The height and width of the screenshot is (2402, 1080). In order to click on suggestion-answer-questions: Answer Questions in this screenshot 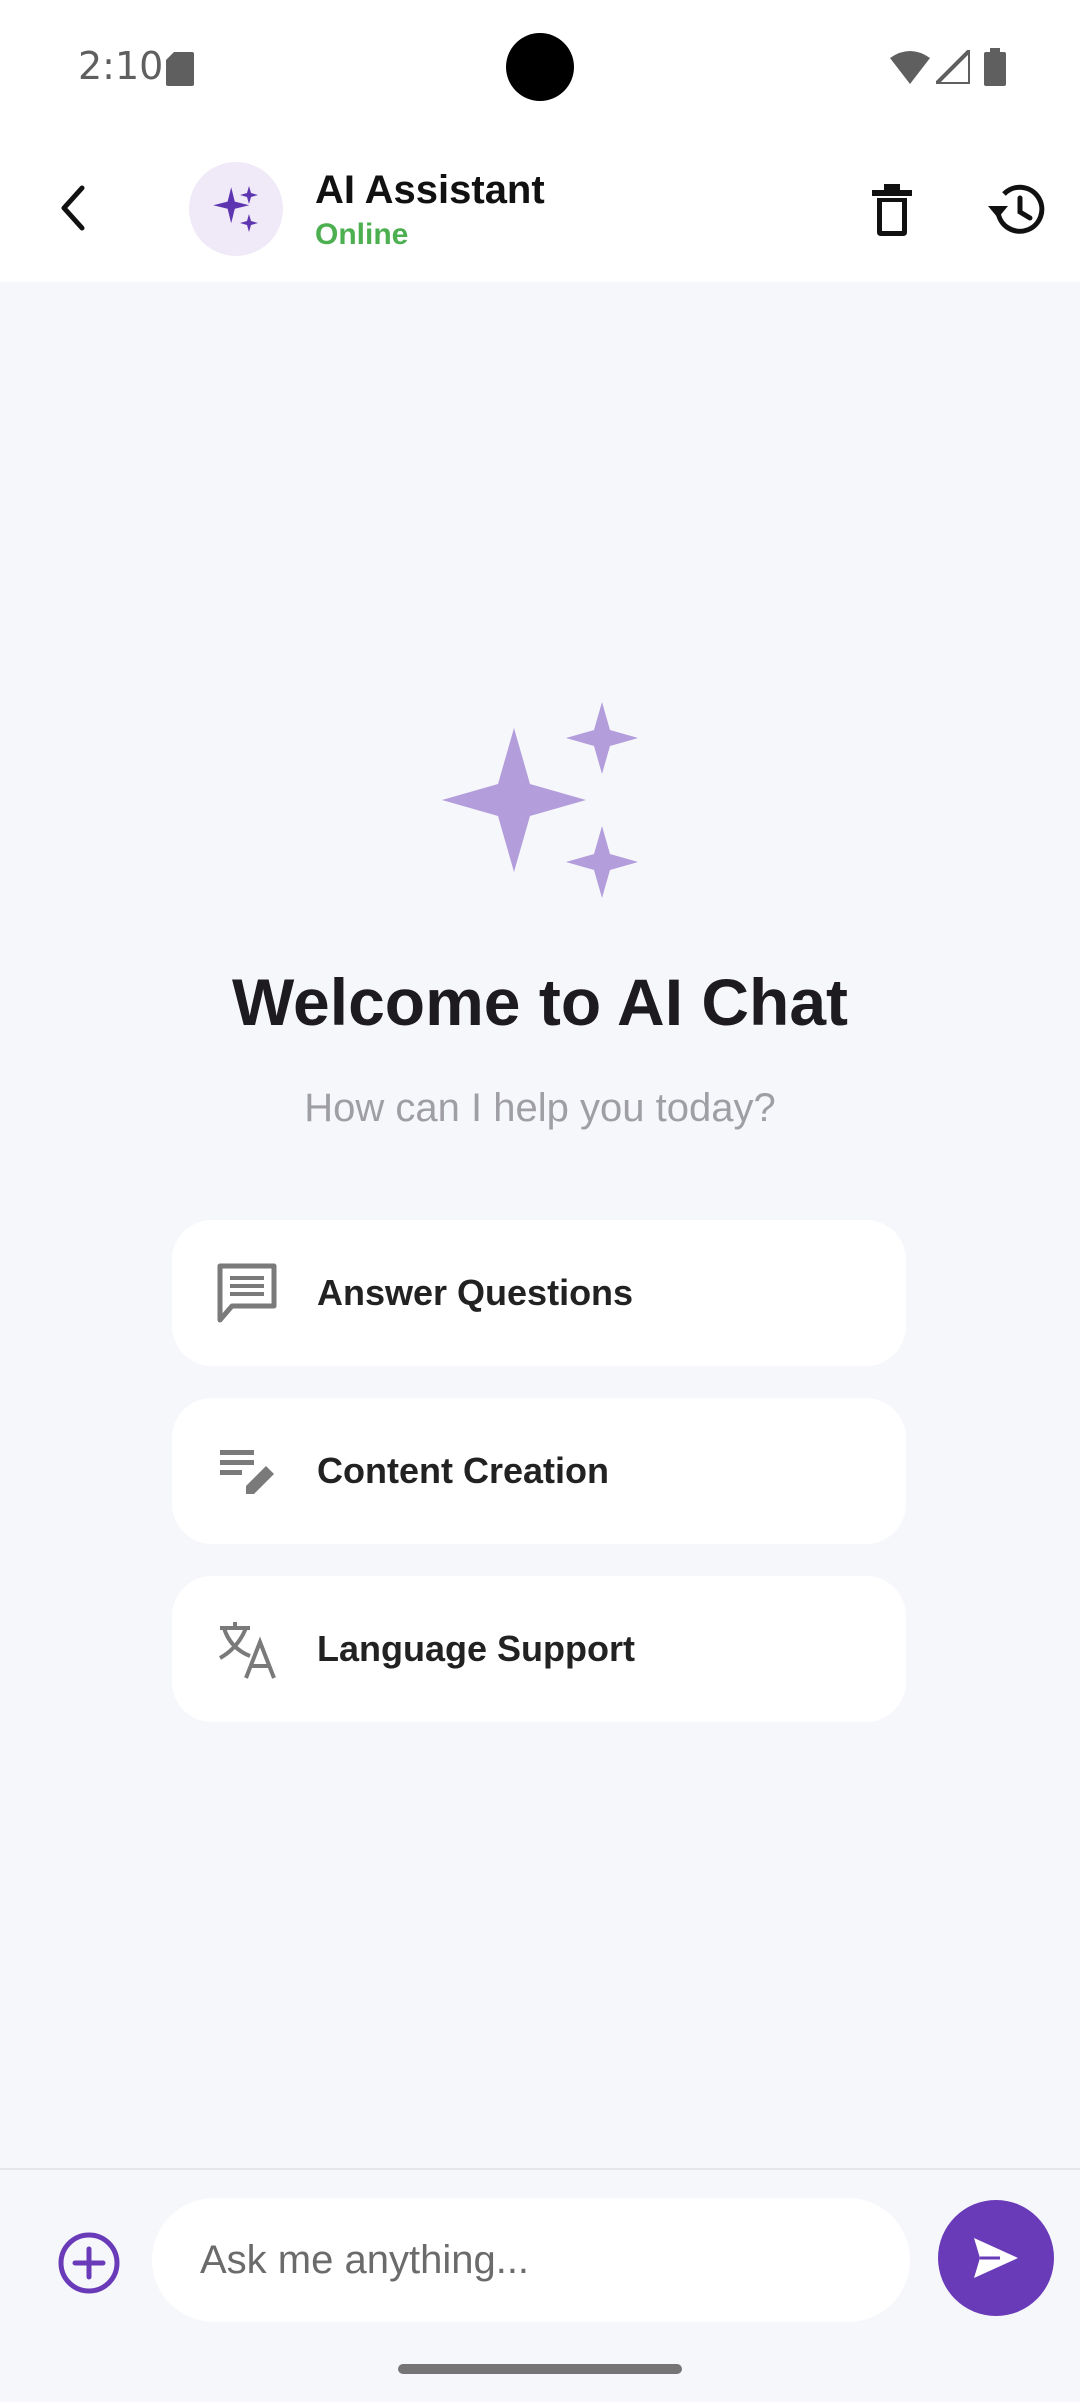, I will do `click(539, 1293)`.